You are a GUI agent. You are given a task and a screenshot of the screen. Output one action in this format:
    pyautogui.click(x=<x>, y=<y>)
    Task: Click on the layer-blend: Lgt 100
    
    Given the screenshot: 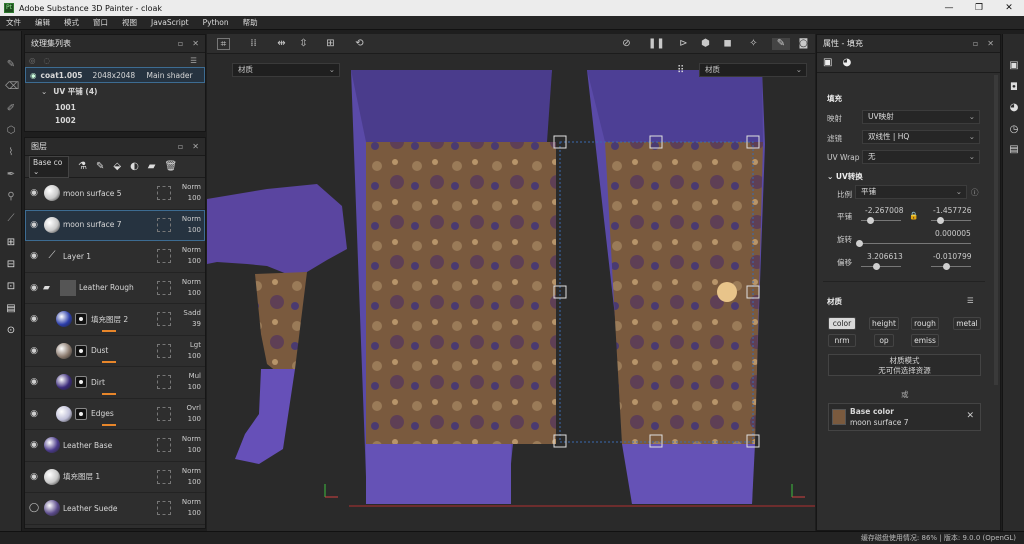 What is the action you would take?
    pyautogui.click(x=189, y=351)
    